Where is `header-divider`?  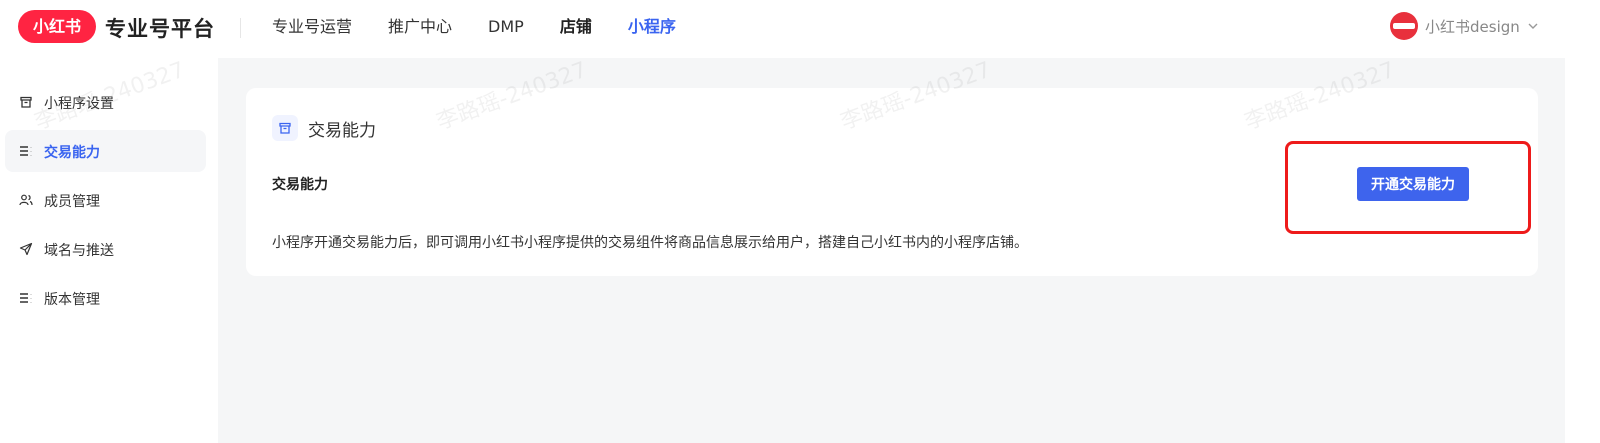 header-divider is located at coordinates (240, 28).